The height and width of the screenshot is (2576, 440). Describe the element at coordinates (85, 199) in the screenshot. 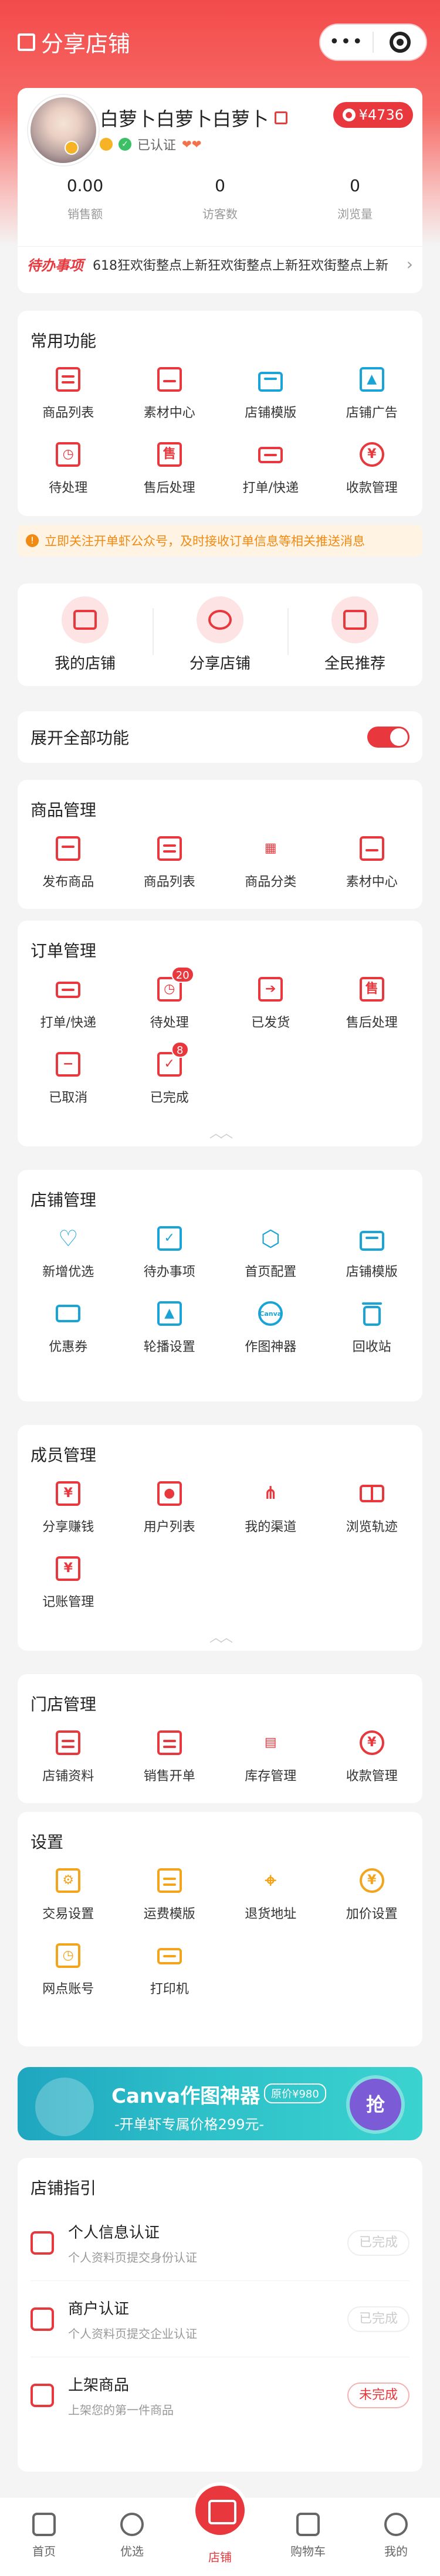

I see `stat-sales: 0.00 销售额` at that location.